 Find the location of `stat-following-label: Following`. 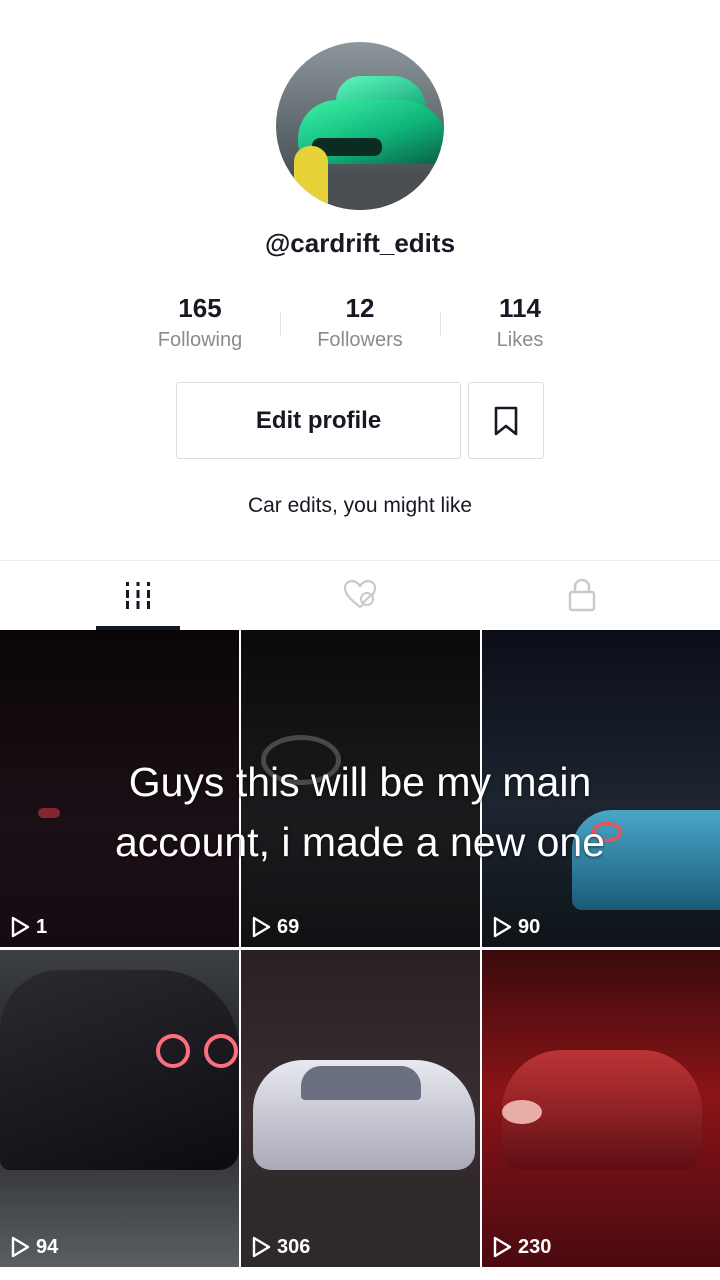

stat-following-label: Following is located at coordinates (200, 340).